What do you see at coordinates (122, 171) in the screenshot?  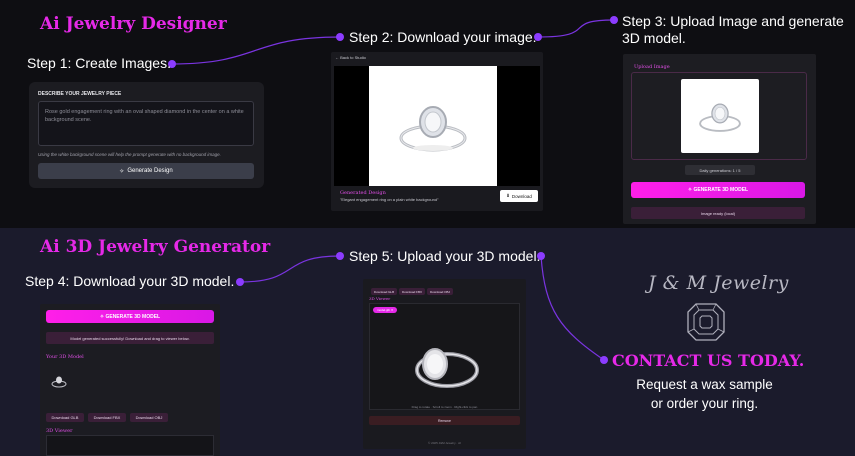 I see `sparkle-icon: ✧` at bounding box center [122, 171].